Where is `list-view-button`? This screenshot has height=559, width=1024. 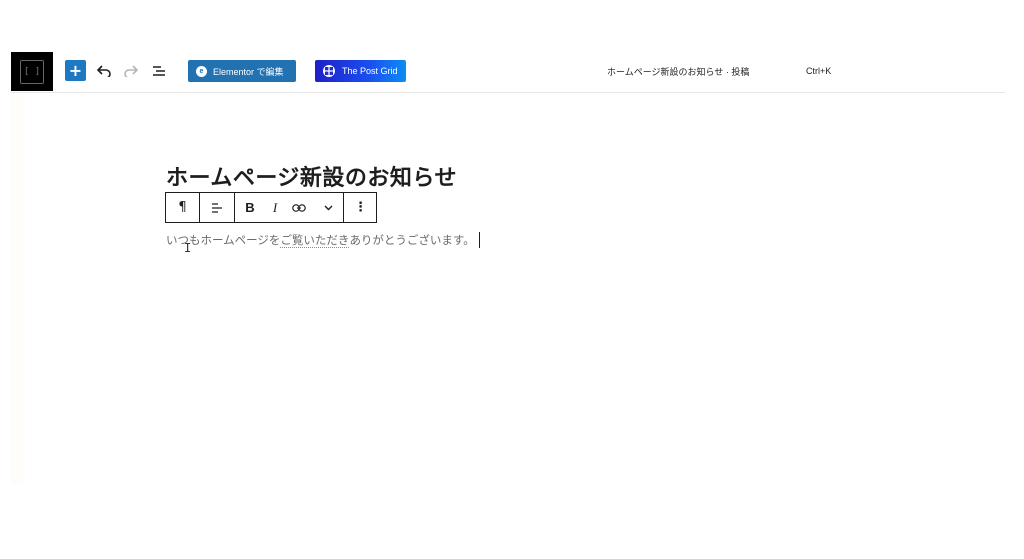
list-view-button is located at coordinates (159, 70).